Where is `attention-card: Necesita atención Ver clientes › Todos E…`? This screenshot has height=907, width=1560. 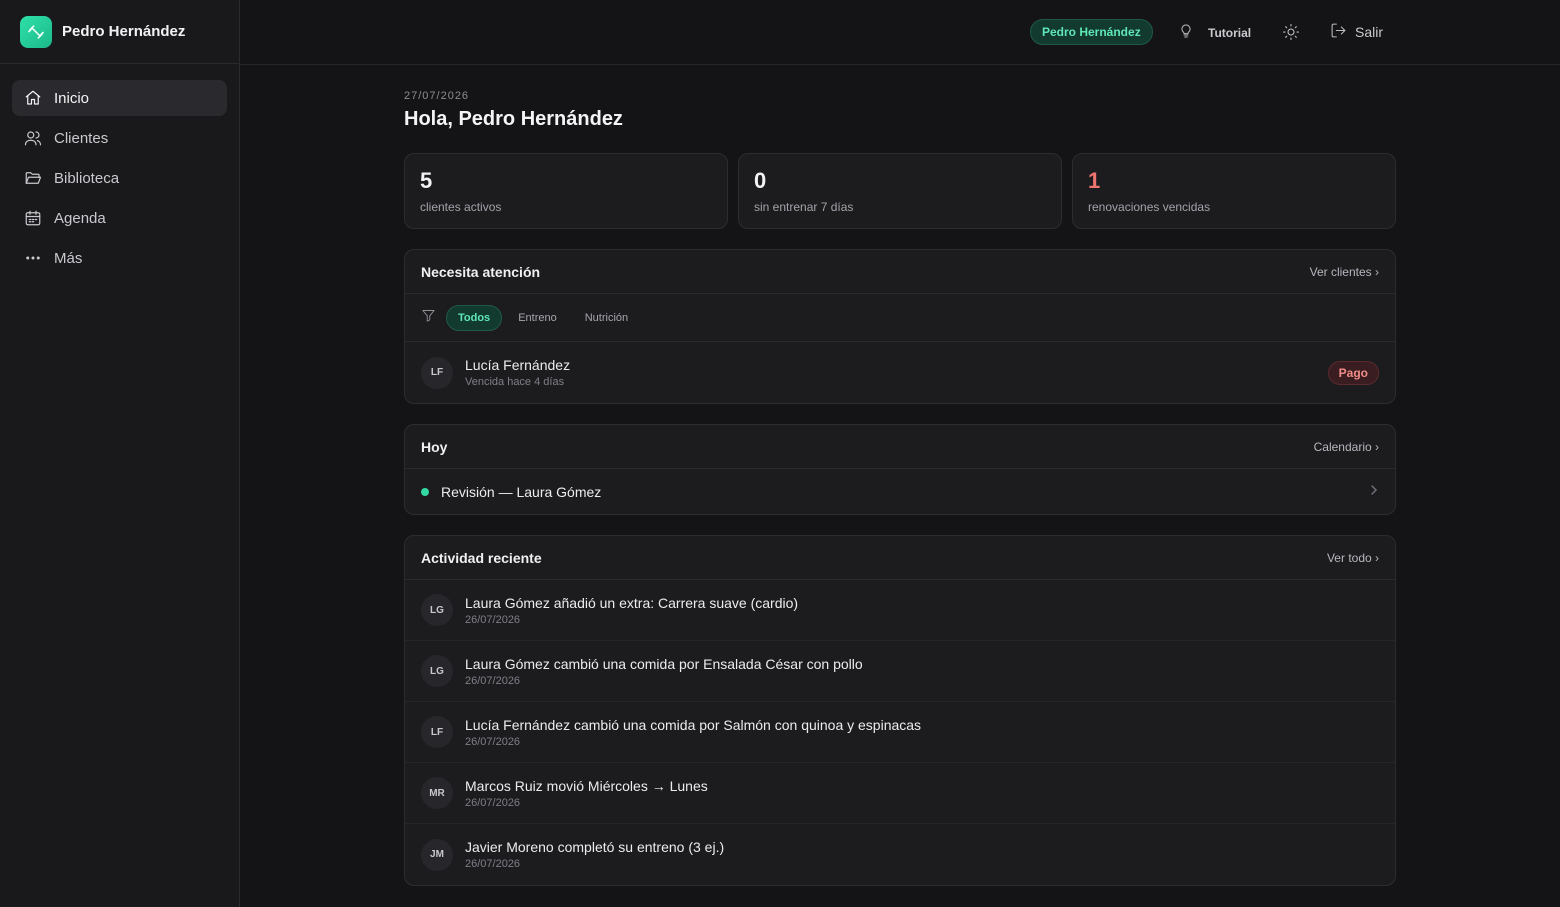 attention-card: Necesita atención Ver clientes › Todos E… is located at coordinates (900, 326).